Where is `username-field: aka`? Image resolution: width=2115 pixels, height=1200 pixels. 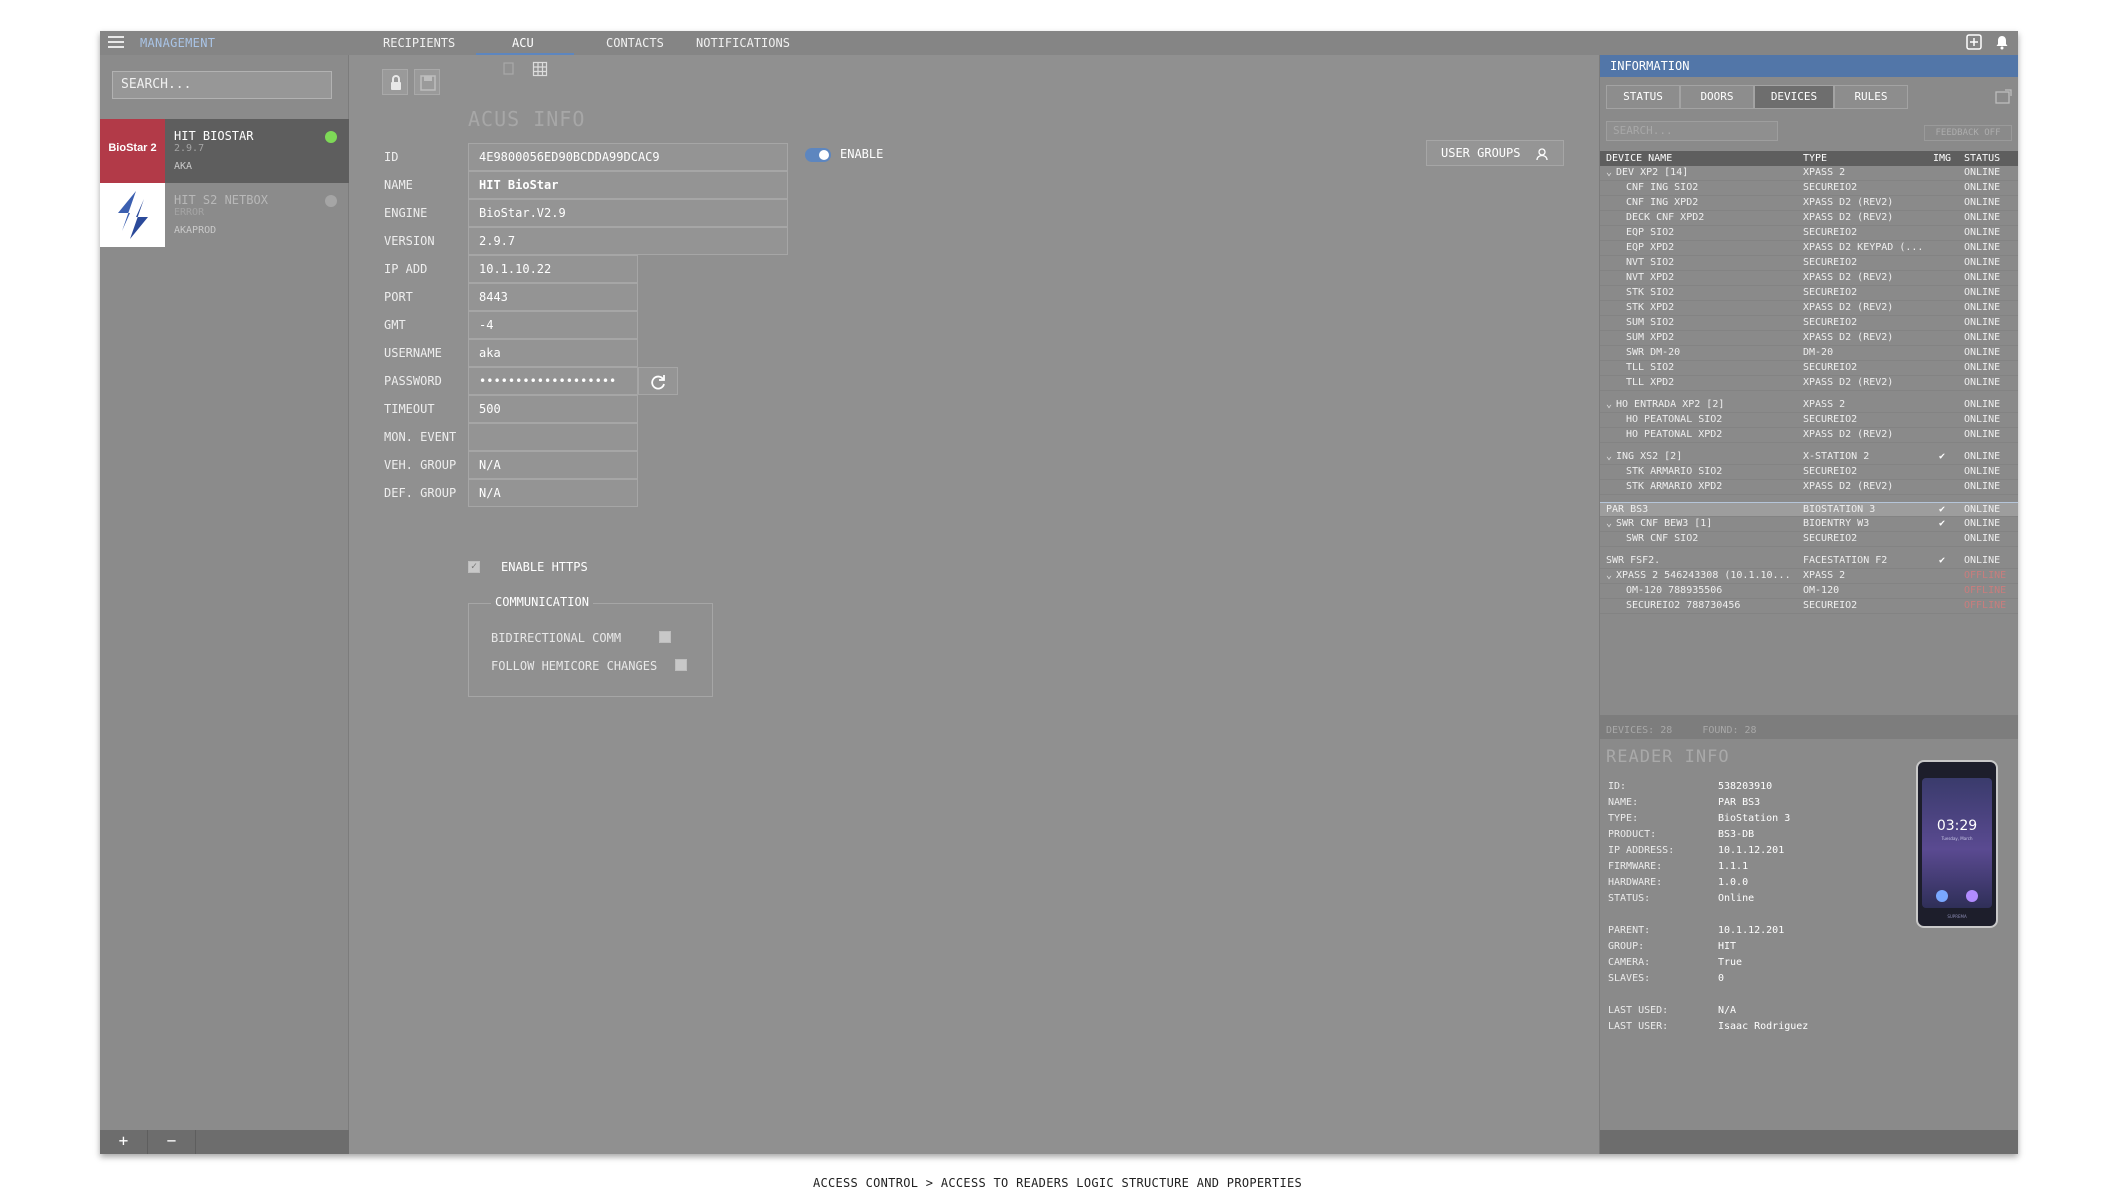 username-field: aka is located at coordinates (553, 353).